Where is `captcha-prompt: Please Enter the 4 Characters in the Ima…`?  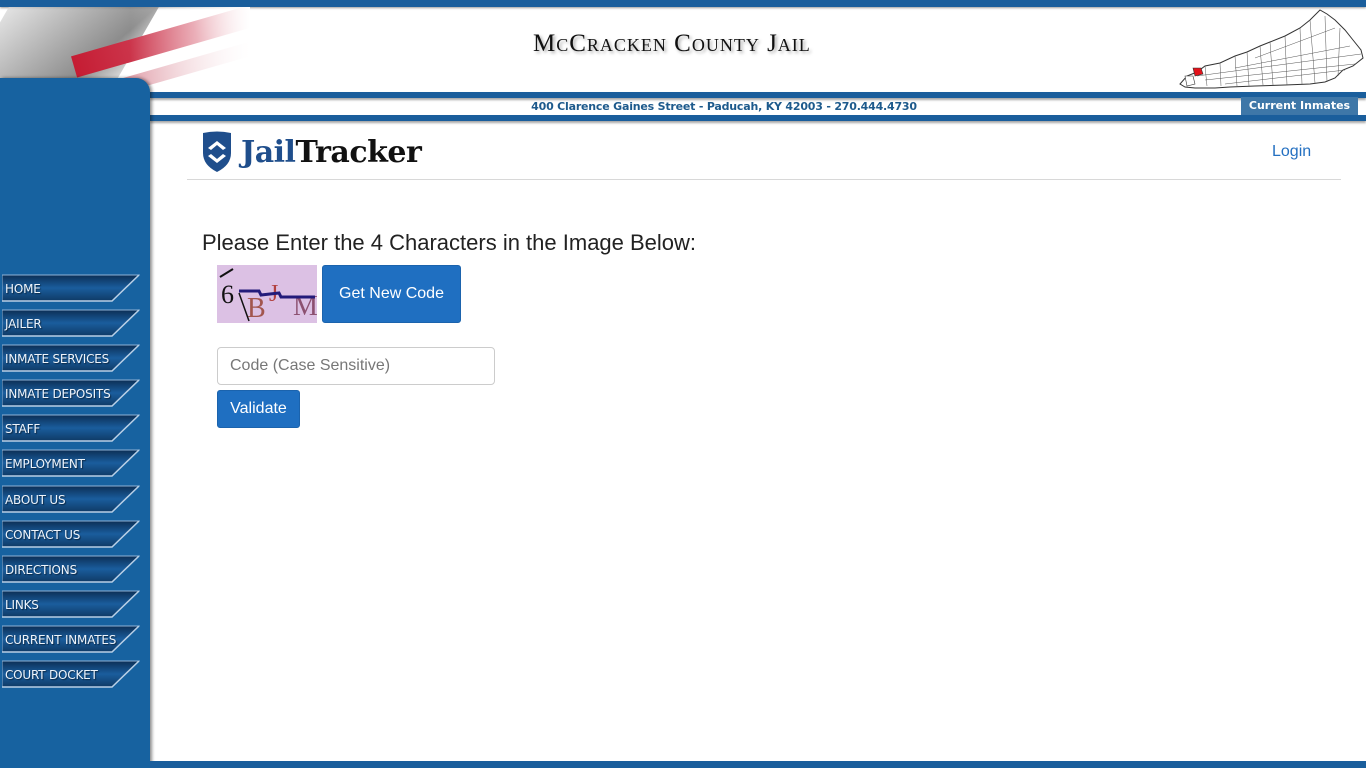
captcha-prompt: Please Enter the 4 Characters in the Ima… is located at coordinates (449, 242).